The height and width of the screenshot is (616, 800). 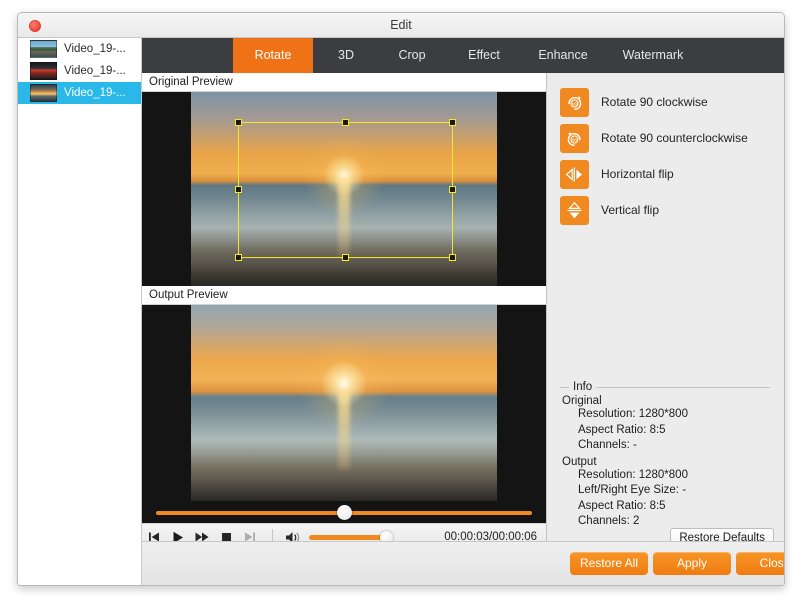 I want to click on output-preview-header: Output Preview, so click(x=344, y=295).